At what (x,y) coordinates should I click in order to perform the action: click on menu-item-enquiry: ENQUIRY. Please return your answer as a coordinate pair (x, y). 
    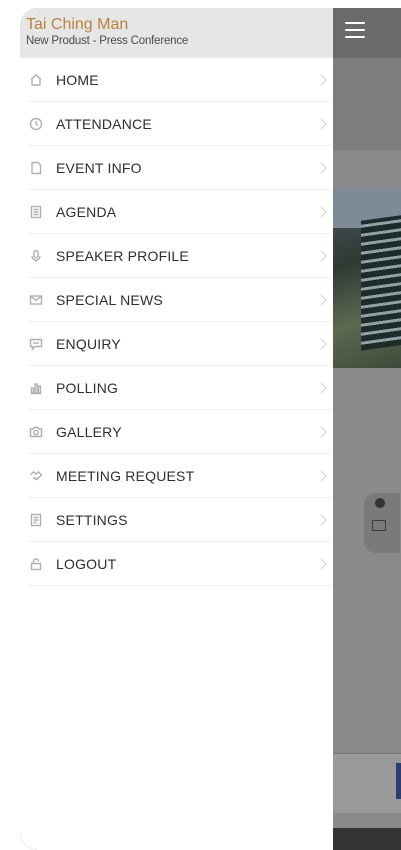
    Looking at the image, I should click on (176, 344).